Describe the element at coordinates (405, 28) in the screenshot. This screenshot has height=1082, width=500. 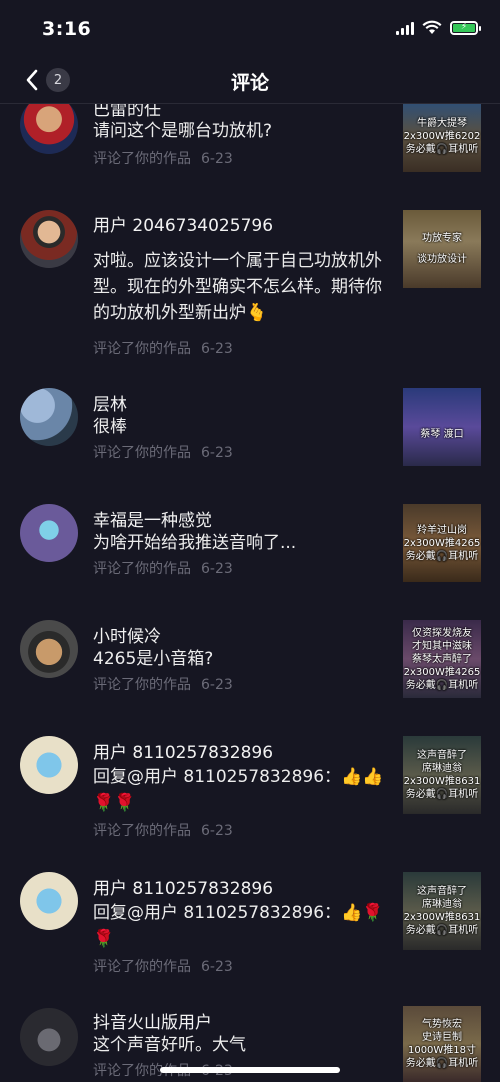
I see `cellular-signal-icon` at that location.